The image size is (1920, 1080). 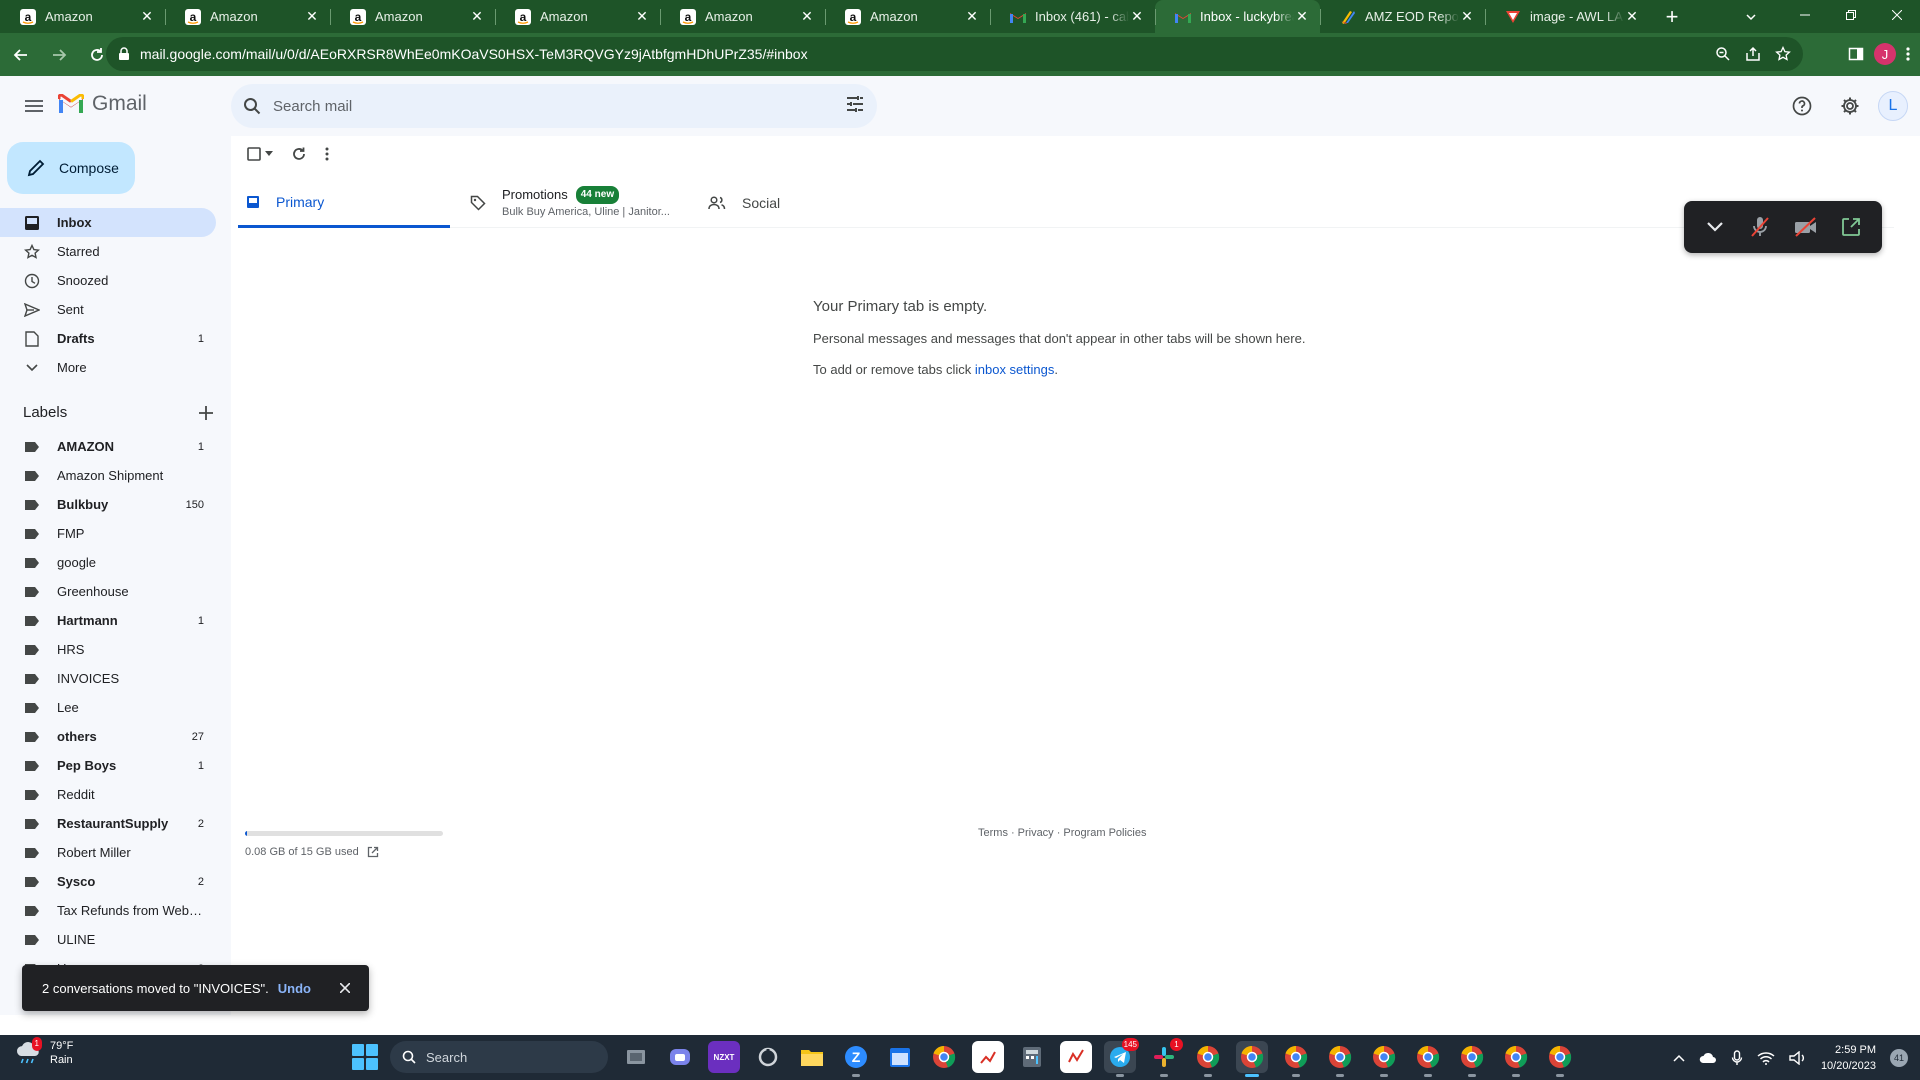 What do you see at coordinates (1076, 1057) in the screenshot?
I see `stock-app-2-icon` at bounding box center [1076, 1057].